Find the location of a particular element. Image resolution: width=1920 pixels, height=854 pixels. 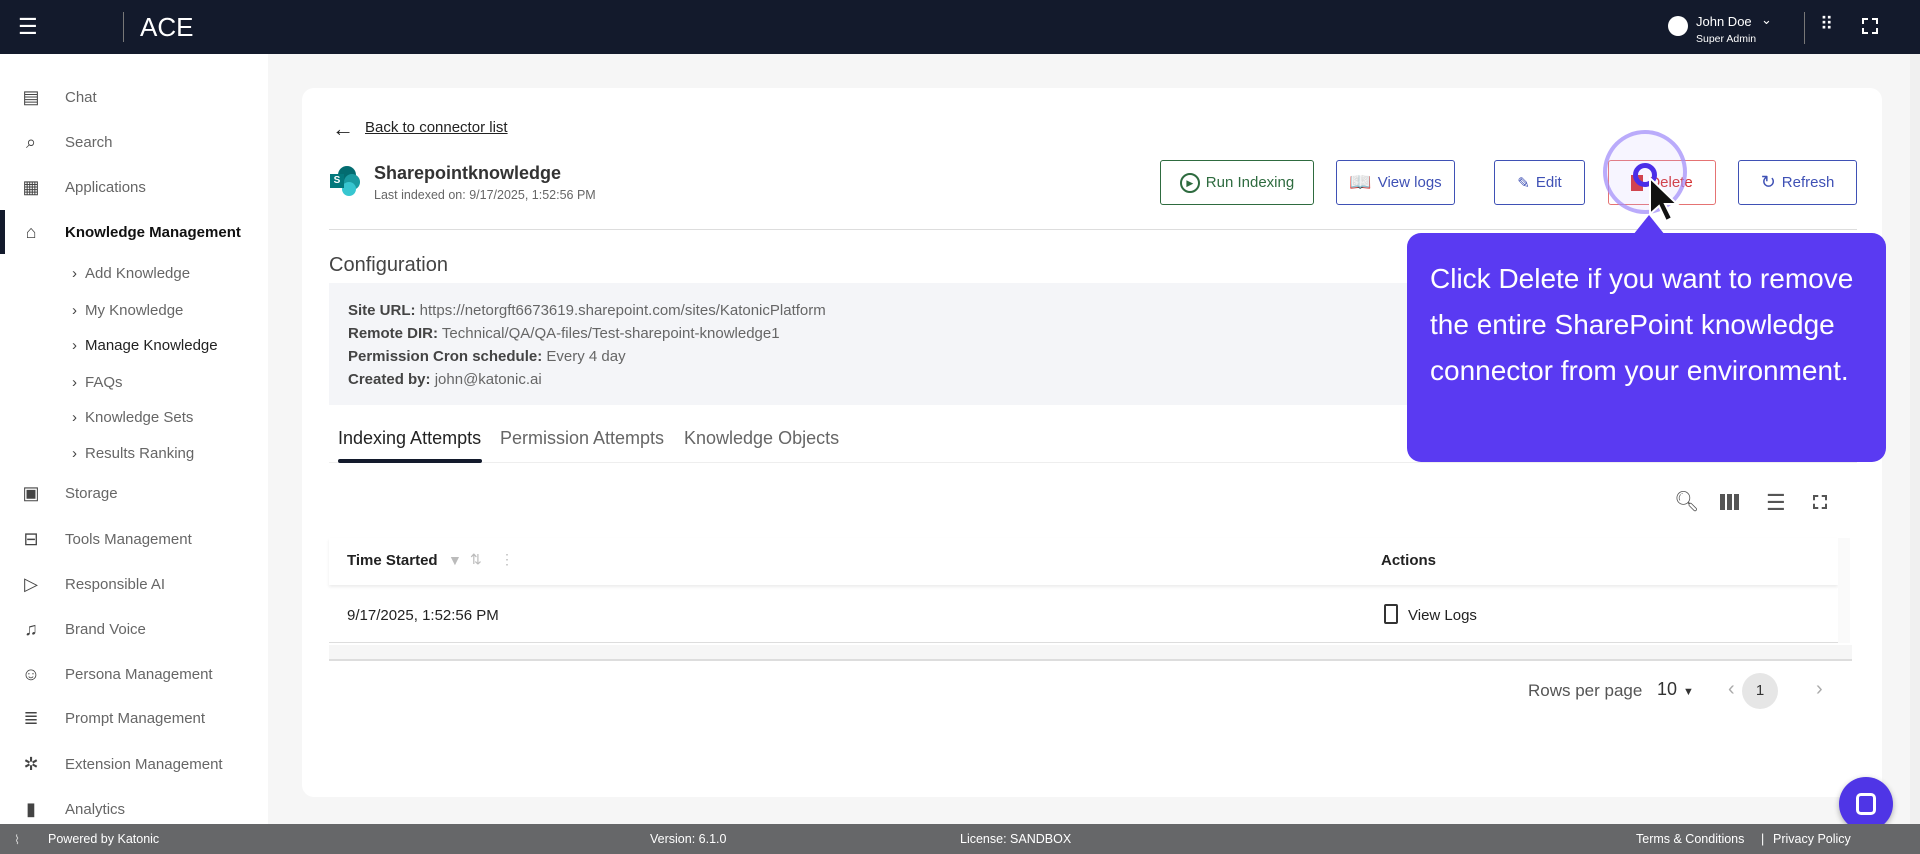

sidebar-item-label: Persona Management is located at coordinates (139, 674).